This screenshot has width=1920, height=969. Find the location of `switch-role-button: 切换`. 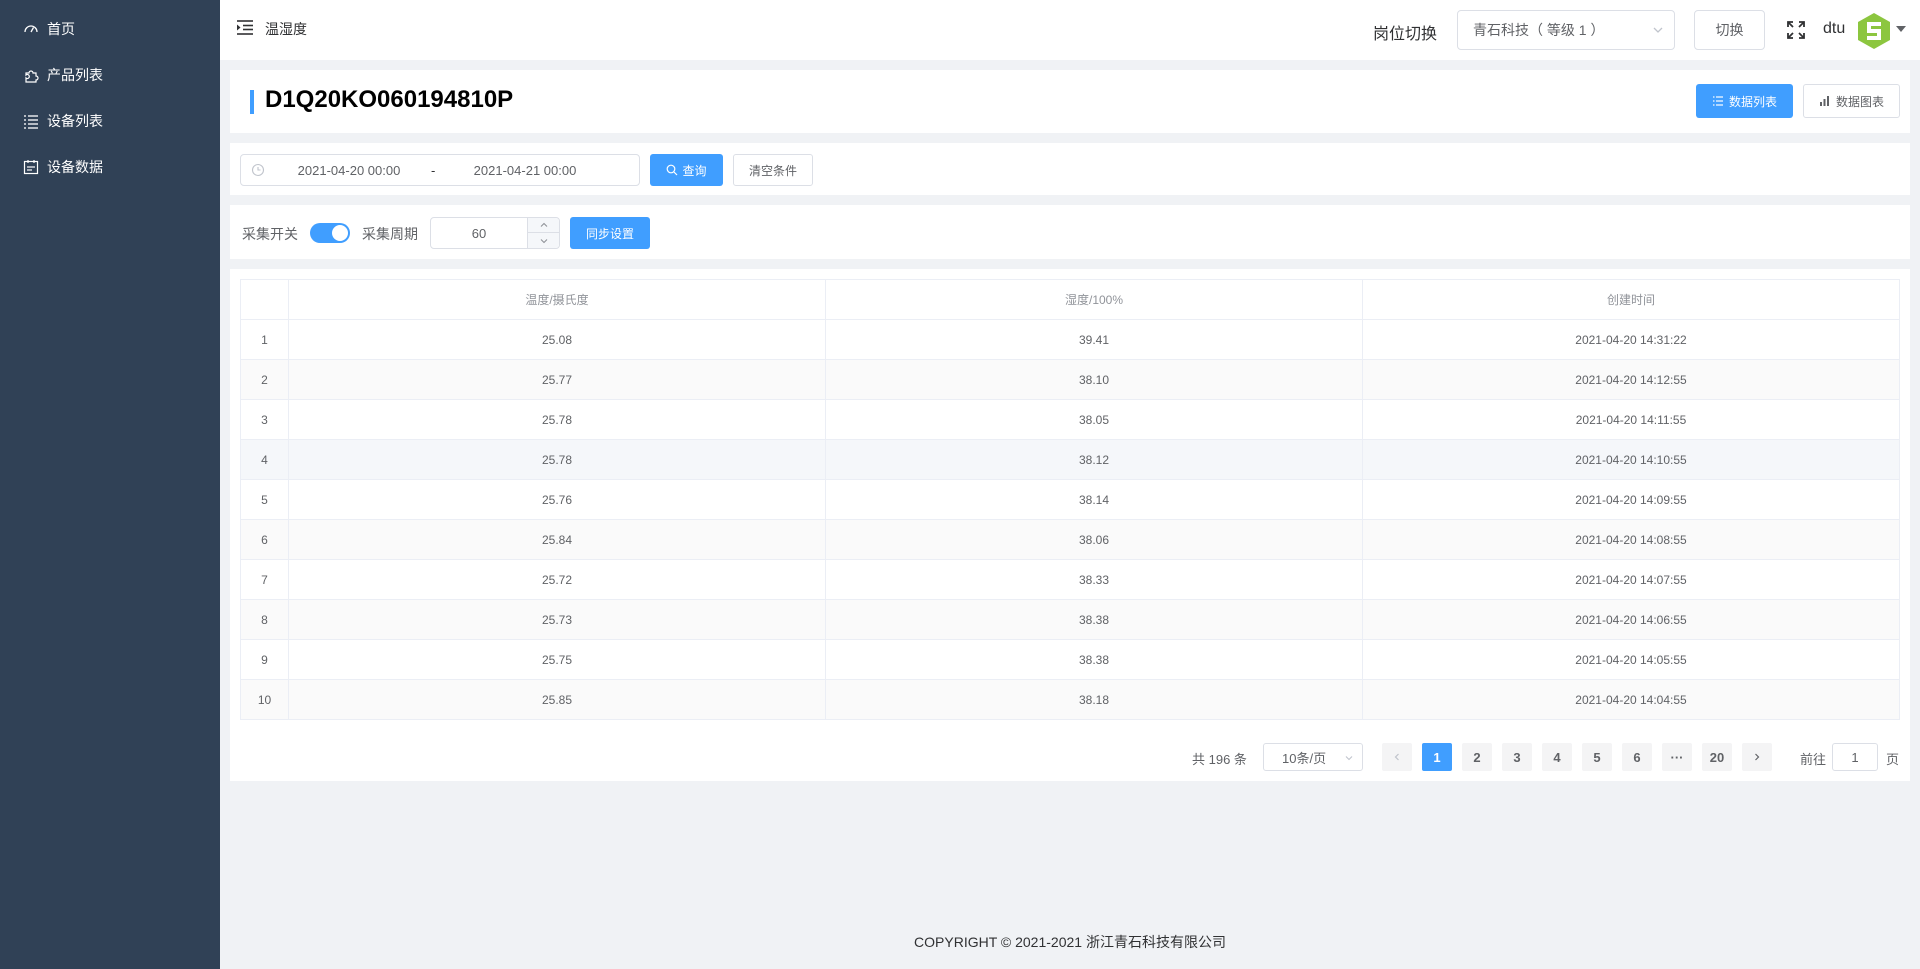

switch-role-button: 切换 is located at coordinates (1729, 30).